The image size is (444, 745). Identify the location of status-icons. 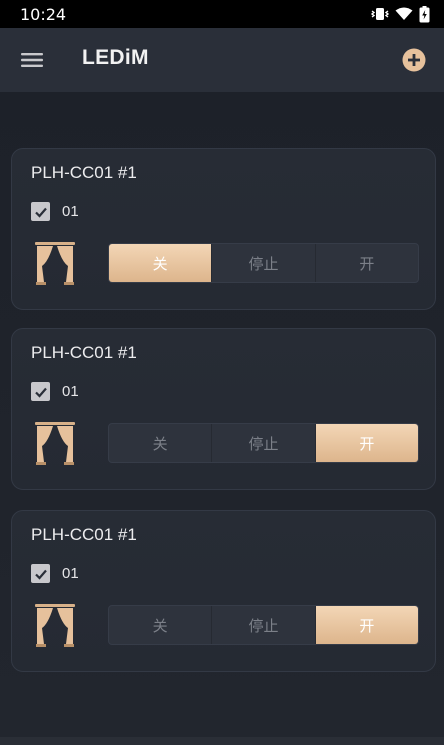
(400, 14).